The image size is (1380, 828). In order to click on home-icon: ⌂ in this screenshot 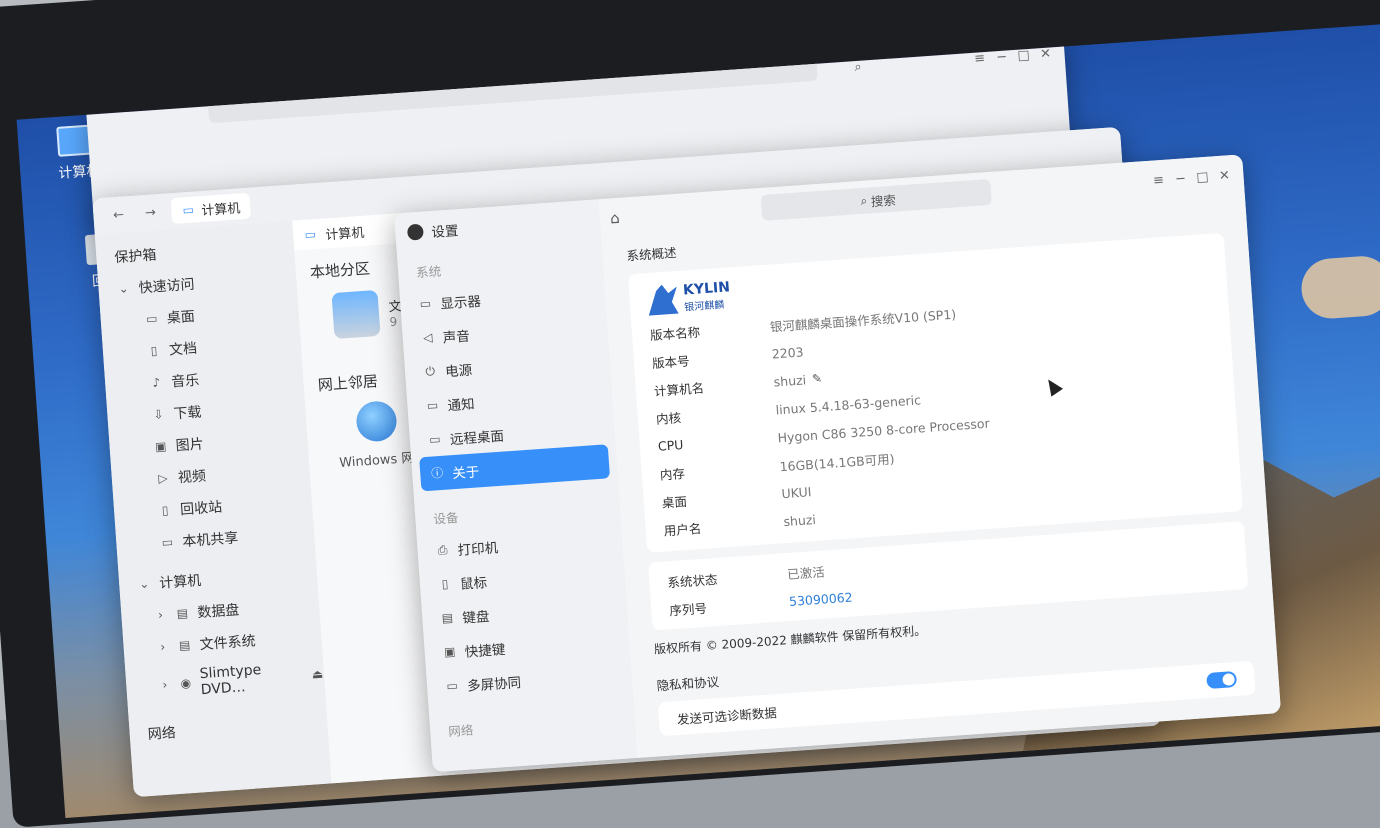, I will do `click(614, 218)`.